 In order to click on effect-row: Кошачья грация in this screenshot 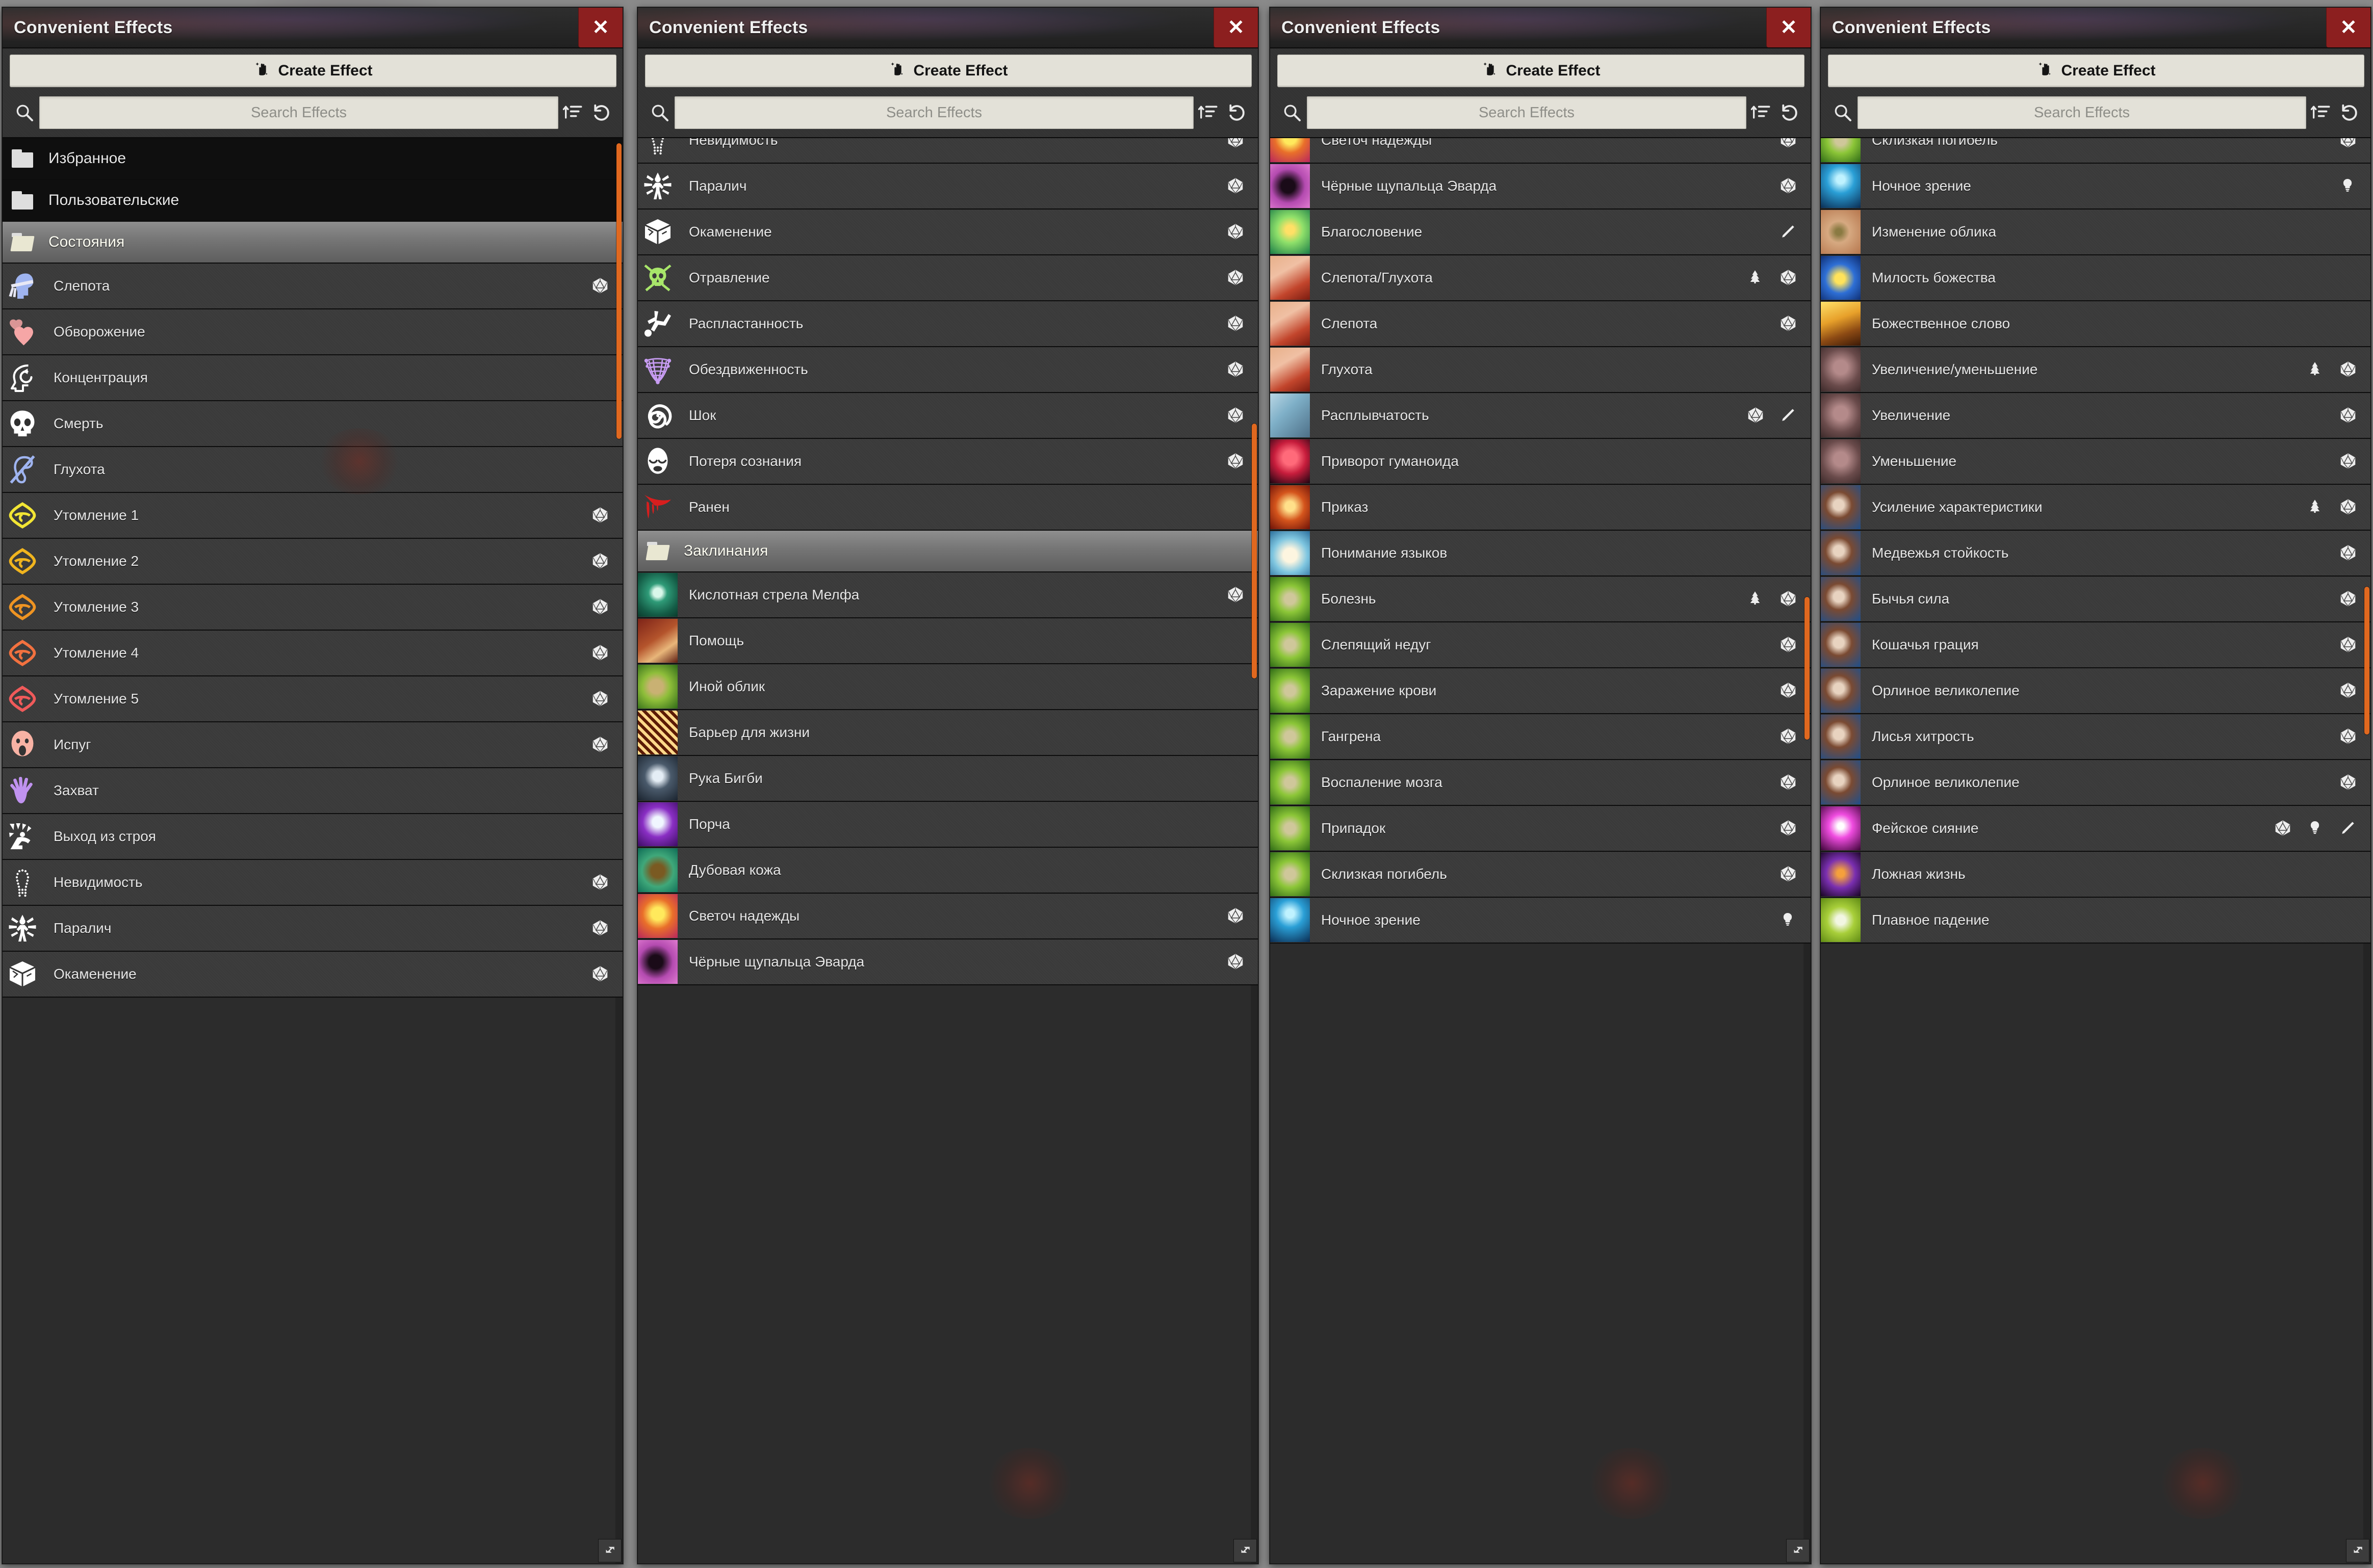, I will do `click(2096, 645)`.